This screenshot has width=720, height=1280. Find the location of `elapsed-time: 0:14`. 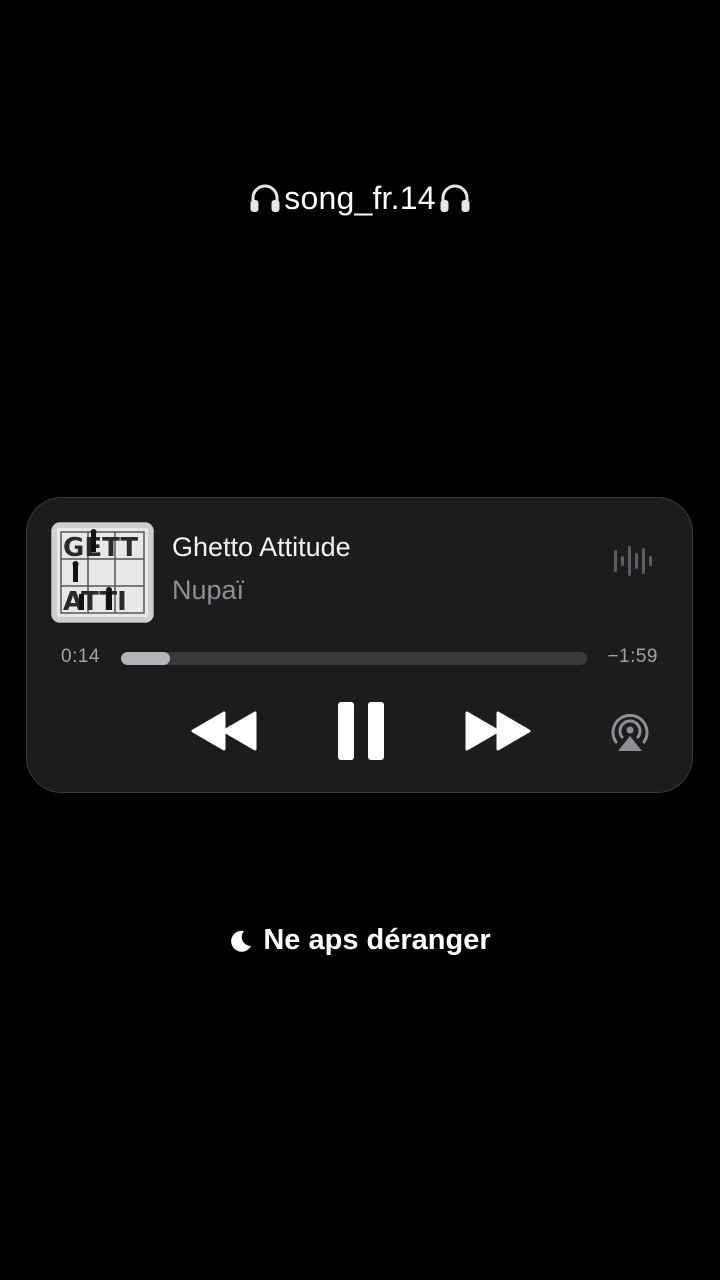

elapsed-time: 0:14 is located at coordinates (80, 656).